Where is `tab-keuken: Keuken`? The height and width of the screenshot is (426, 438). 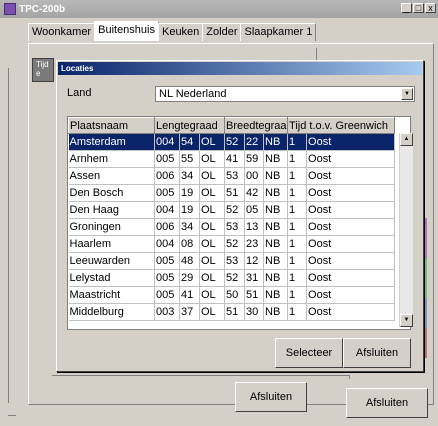
tab-keuken: Keuken is located at coordinates (180, 32).